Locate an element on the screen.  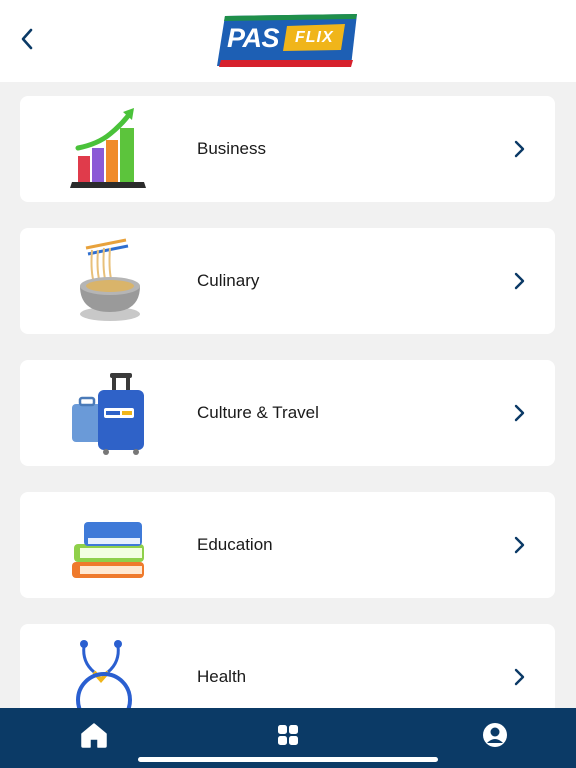
top-header: PAS FLIX is located at coordinates (288, 41).